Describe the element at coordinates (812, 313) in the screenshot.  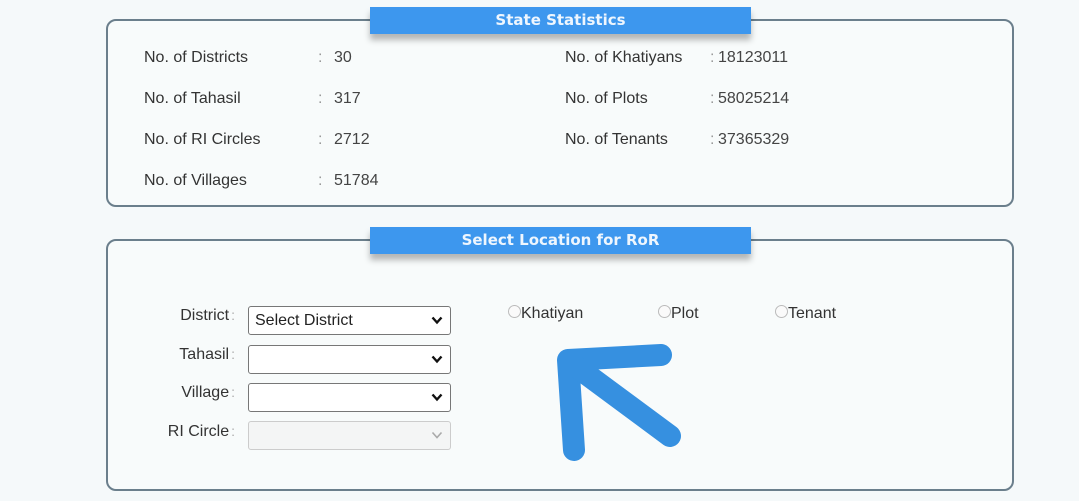
I see `radio-label: Tenant` at that location.